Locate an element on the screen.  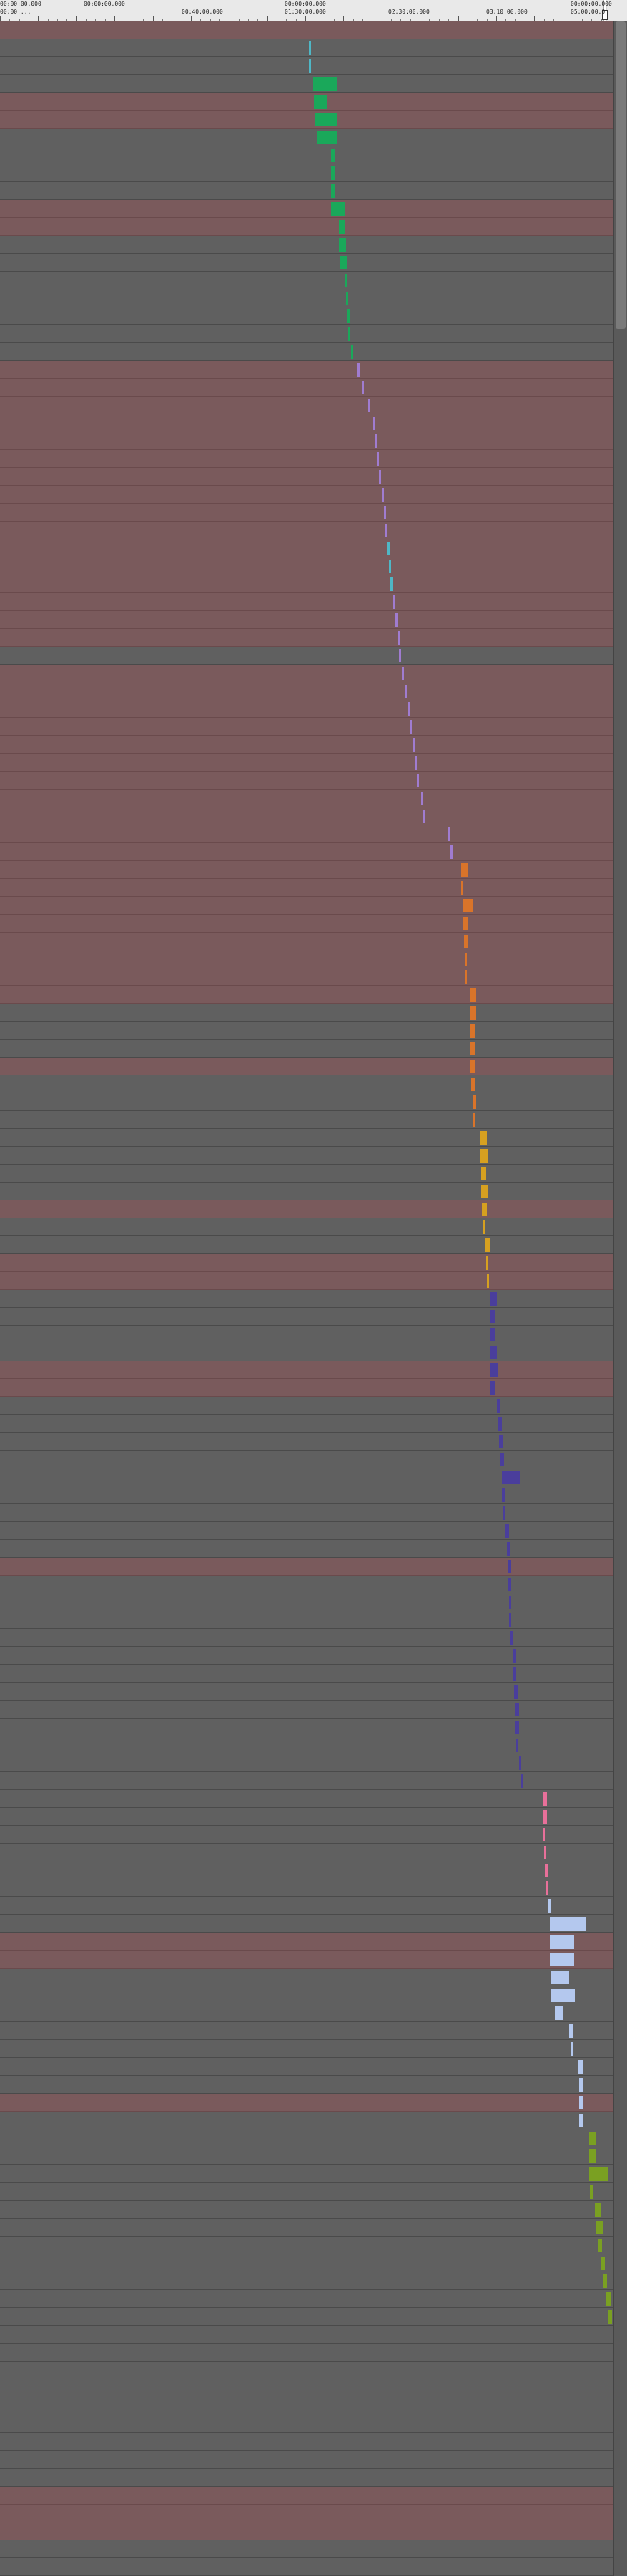
scrollbar-thumb is located at coordinates (621, 175).